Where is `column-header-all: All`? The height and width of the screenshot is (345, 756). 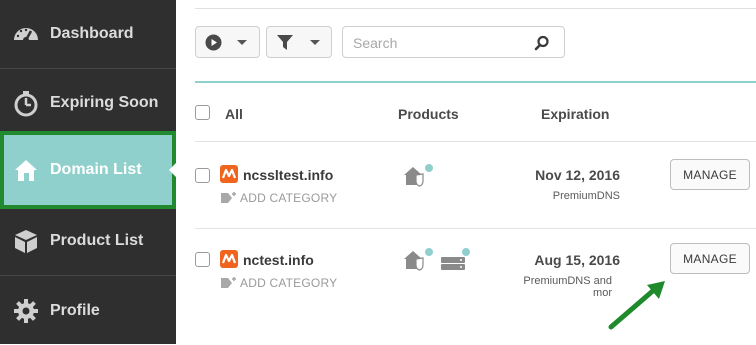
column-header-all: All is located at coordinates (234, 114).